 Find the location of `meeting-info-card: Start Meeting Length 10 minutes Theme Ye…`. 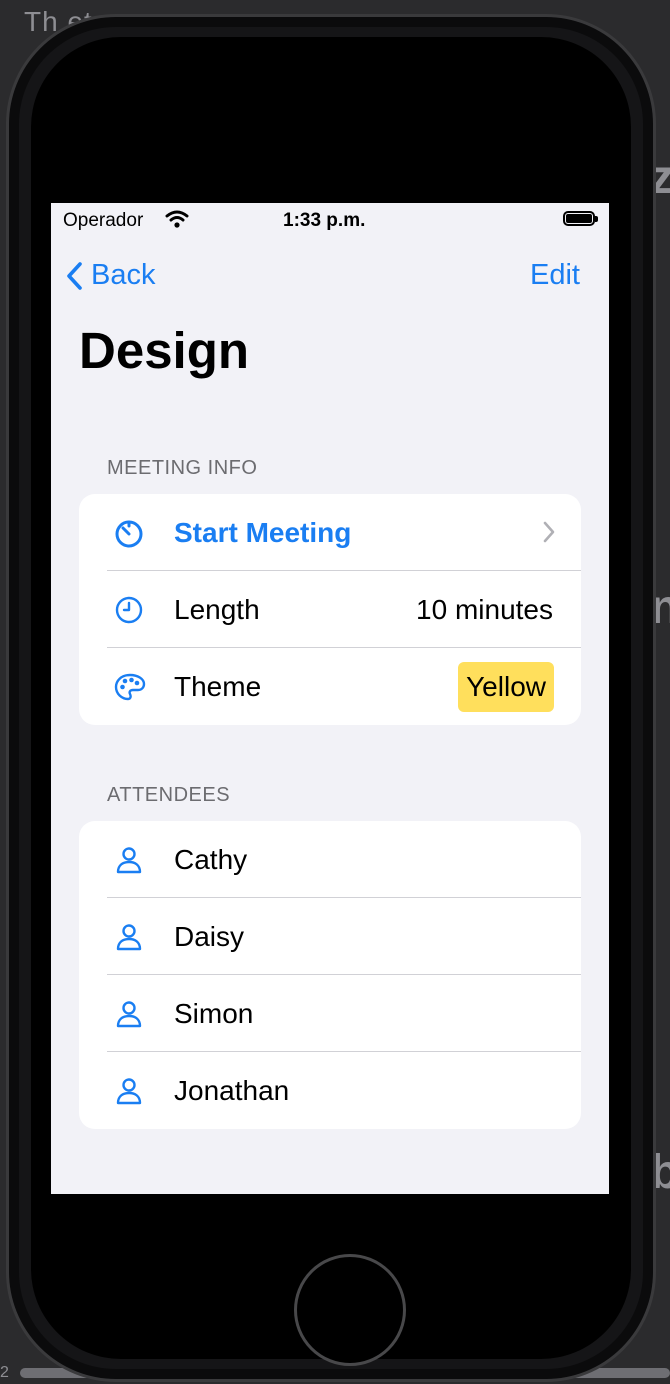

meeting-info-card: Start Meeting Length 10 minutes Theme Ye… is located at coordinates (330, 609).